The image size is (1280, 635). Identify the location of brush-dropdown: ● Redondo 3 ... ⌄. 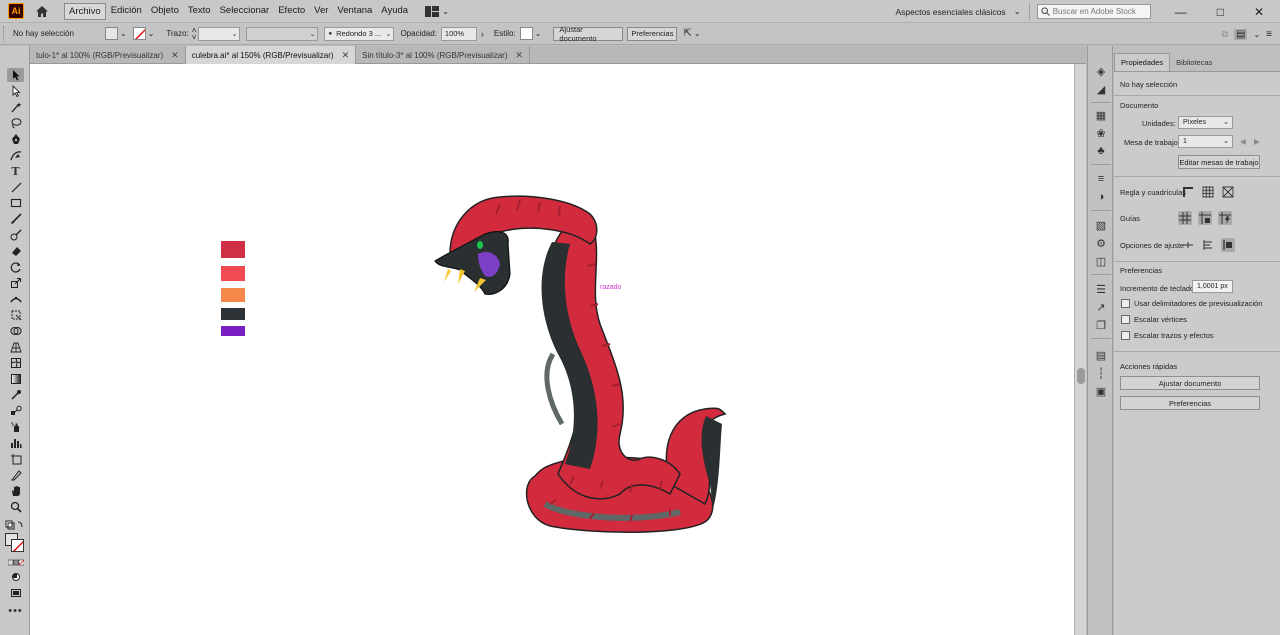
(359, 33).